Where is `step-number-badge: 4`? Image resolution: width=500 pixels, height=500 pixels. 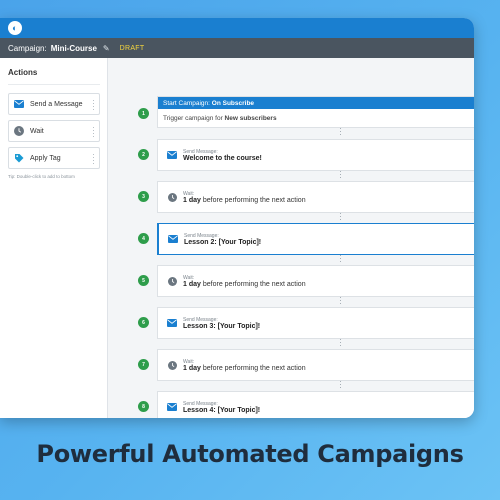 step-number-badge: 4 is located at coordinates (143, 238).